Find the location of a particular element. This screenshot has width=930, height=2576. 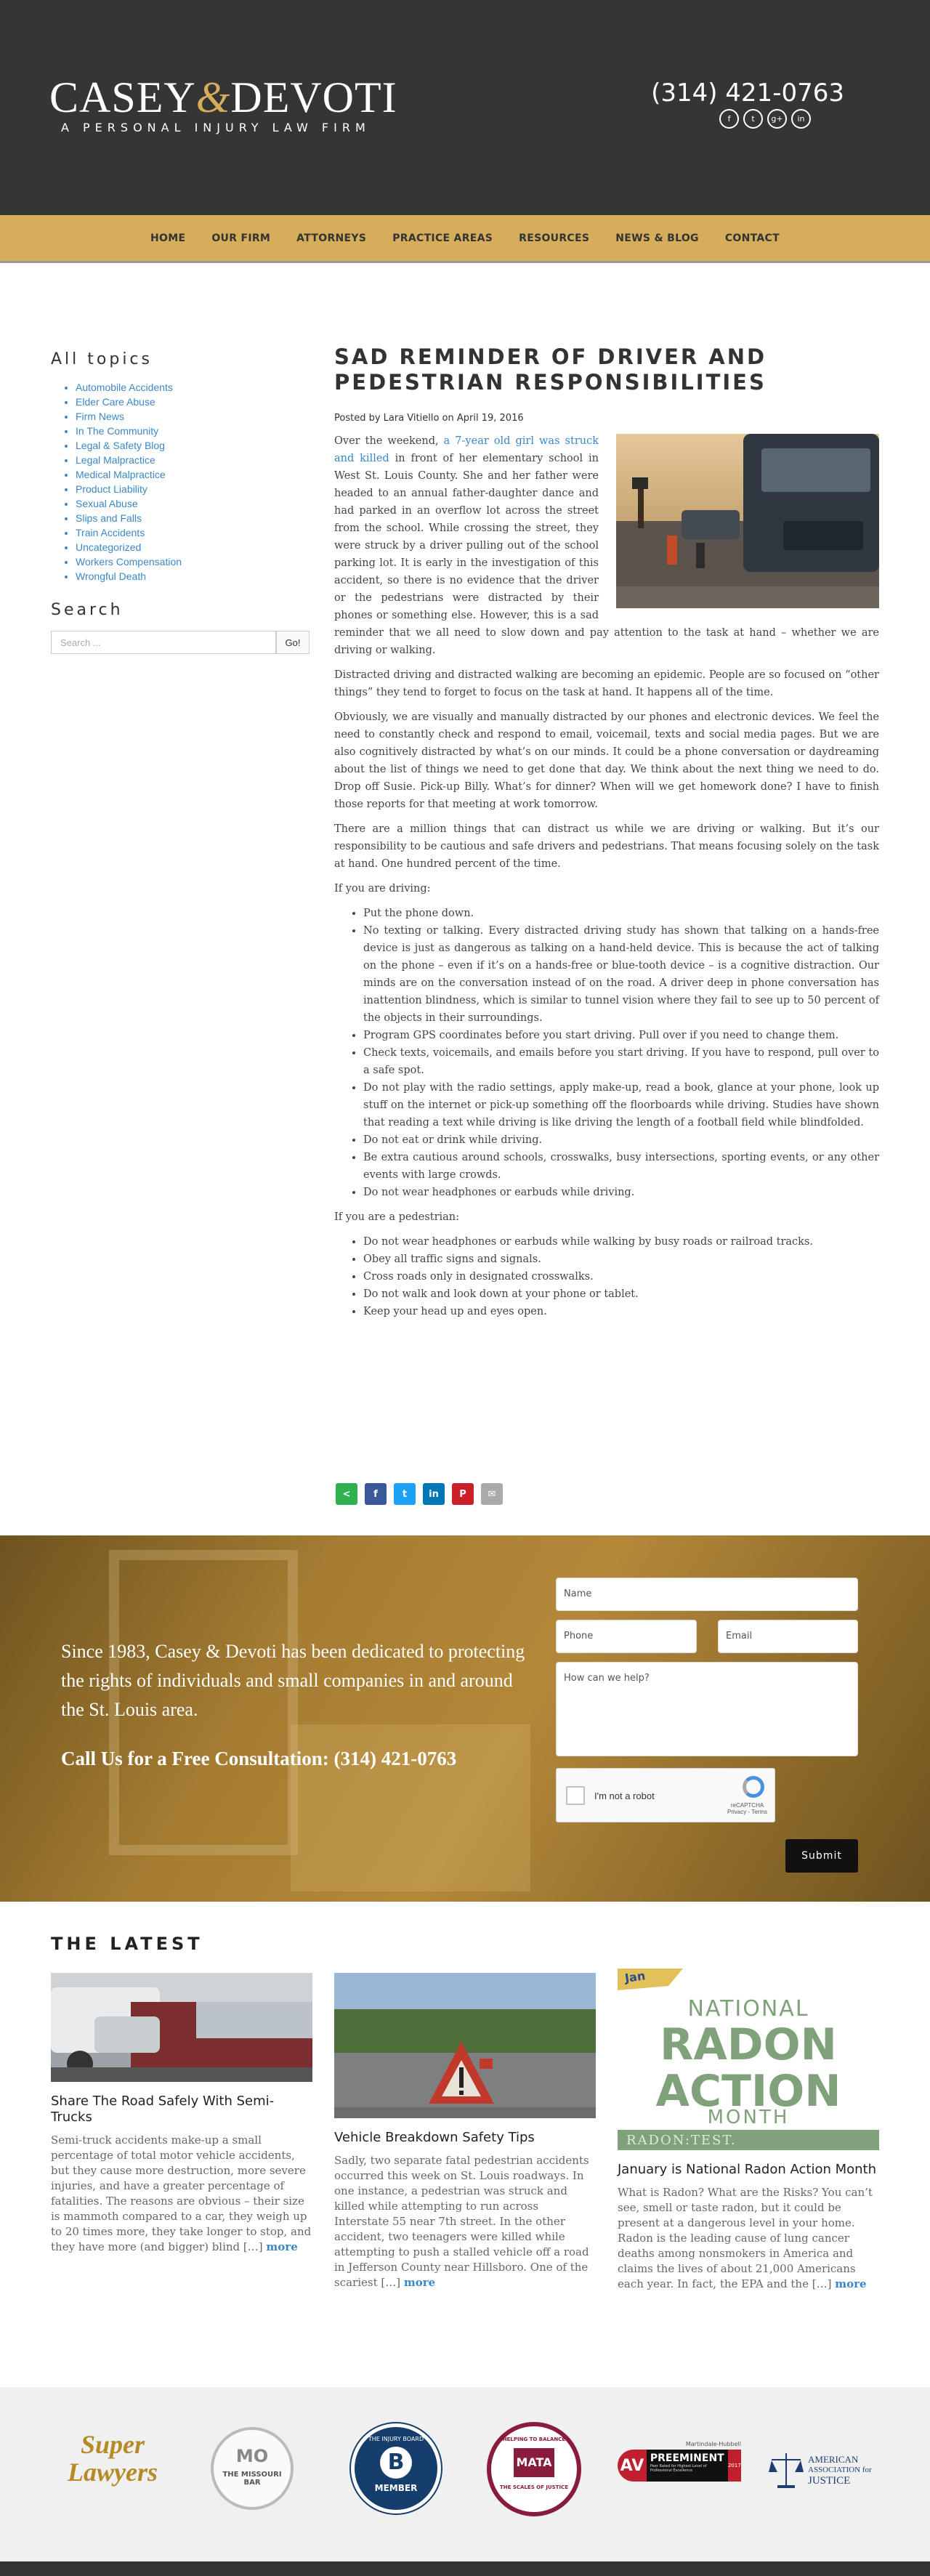

pinterest-icon: P is located at coordinates (463, 1494).